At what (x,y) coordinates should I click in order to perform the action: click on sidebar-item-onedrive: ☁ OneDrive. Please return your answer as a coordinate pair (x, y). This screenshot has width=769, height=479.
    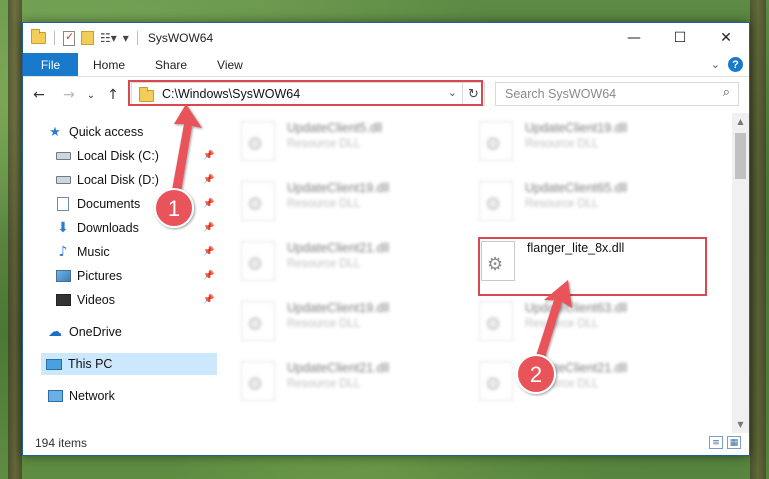
    Looking at the image, I should click on (132, 332).